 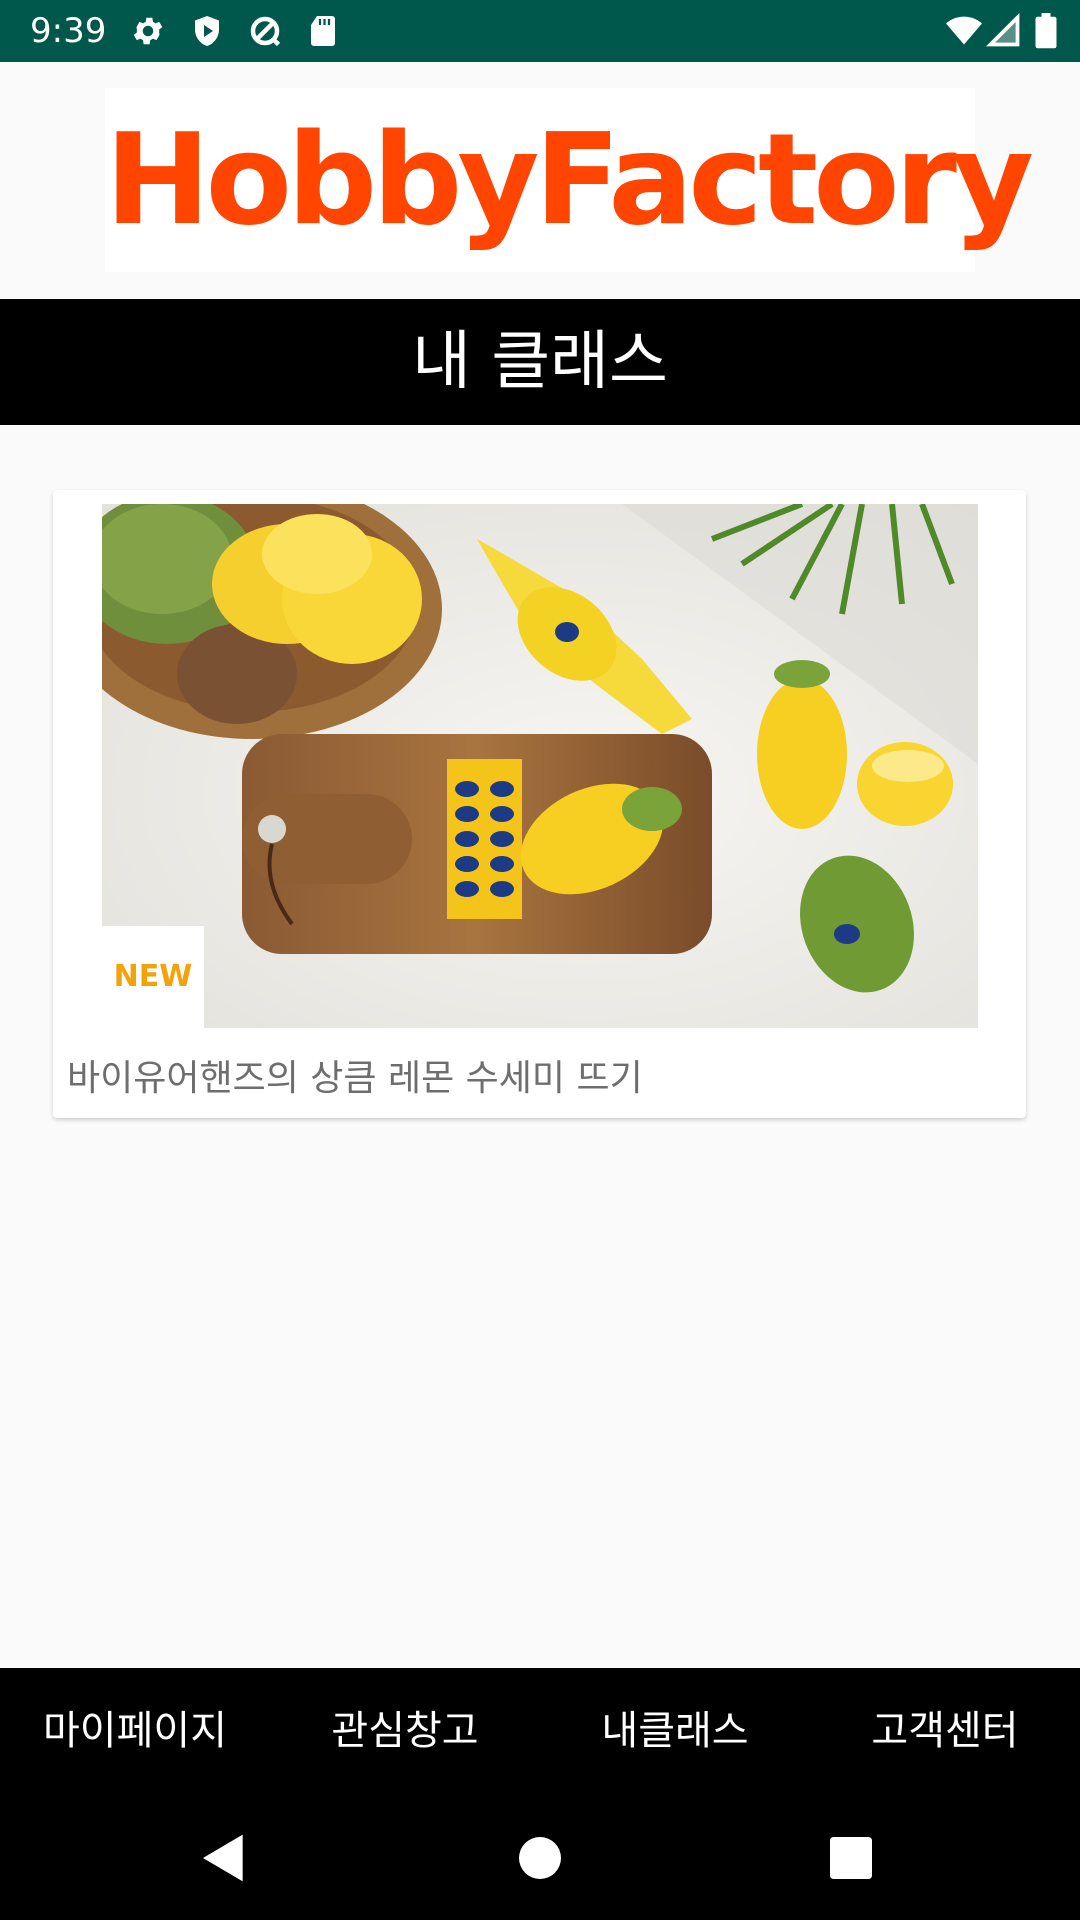 I want to click on signal-icon, so click(x=1004, y=31).